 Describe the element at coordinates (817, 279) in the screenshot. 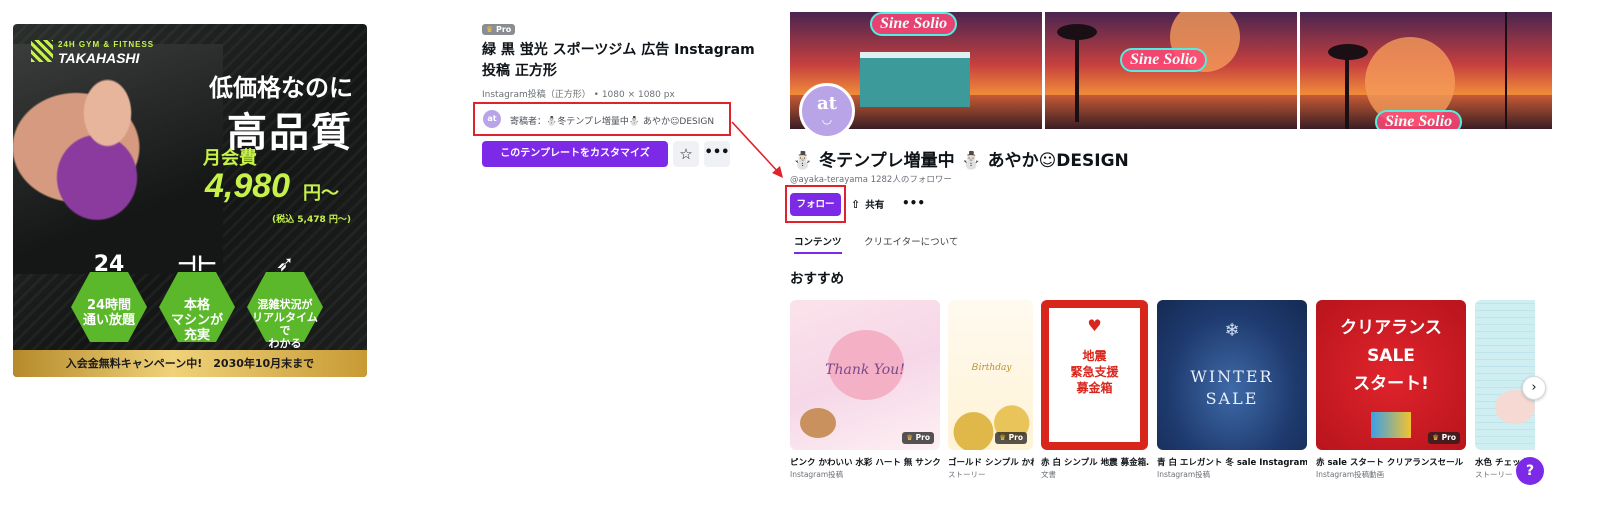

I see `recommended-heading: おすすめ` at that location.